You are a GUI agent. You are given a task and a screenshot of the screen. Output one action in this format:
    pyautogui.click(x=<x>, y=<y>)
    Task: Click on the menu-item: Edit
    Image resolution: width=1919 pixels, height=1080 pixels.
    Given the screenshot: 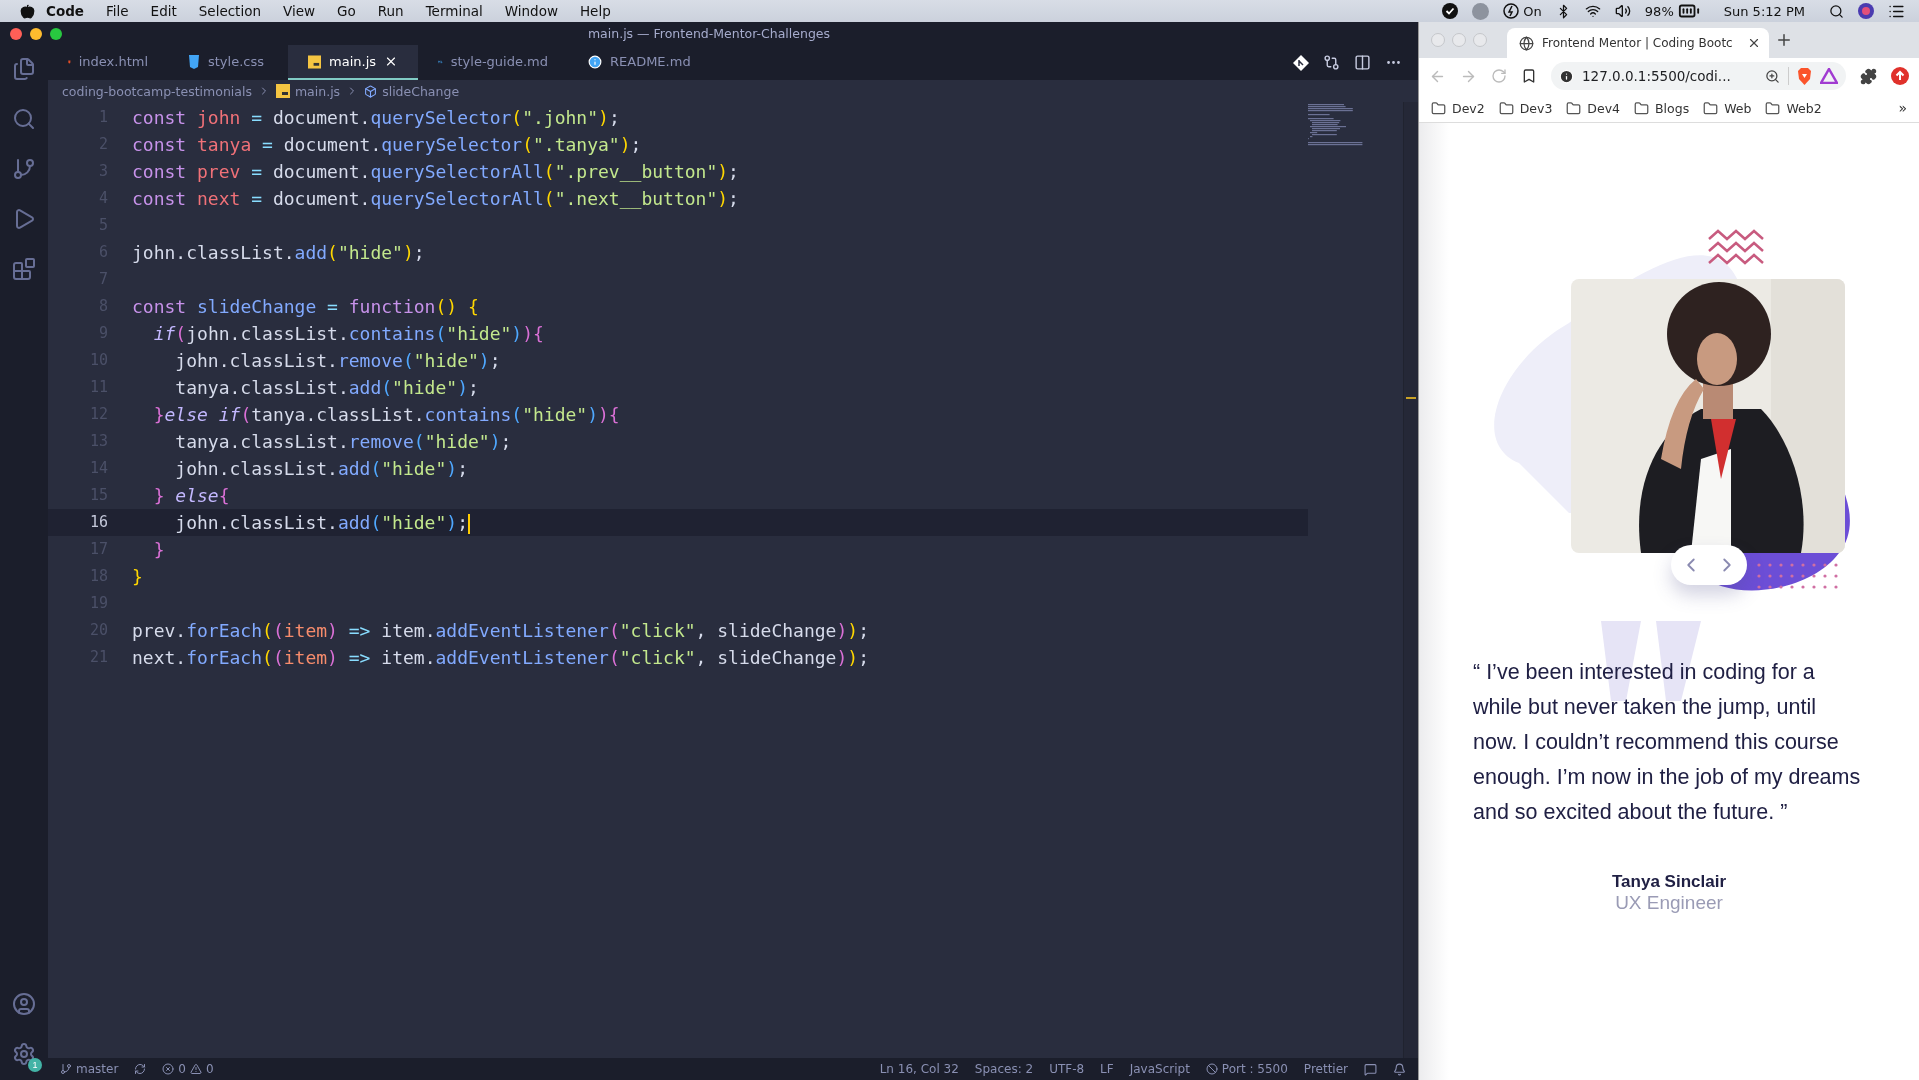 What is the action you would take?
    pyautogui.click(x=163, y=11)
    